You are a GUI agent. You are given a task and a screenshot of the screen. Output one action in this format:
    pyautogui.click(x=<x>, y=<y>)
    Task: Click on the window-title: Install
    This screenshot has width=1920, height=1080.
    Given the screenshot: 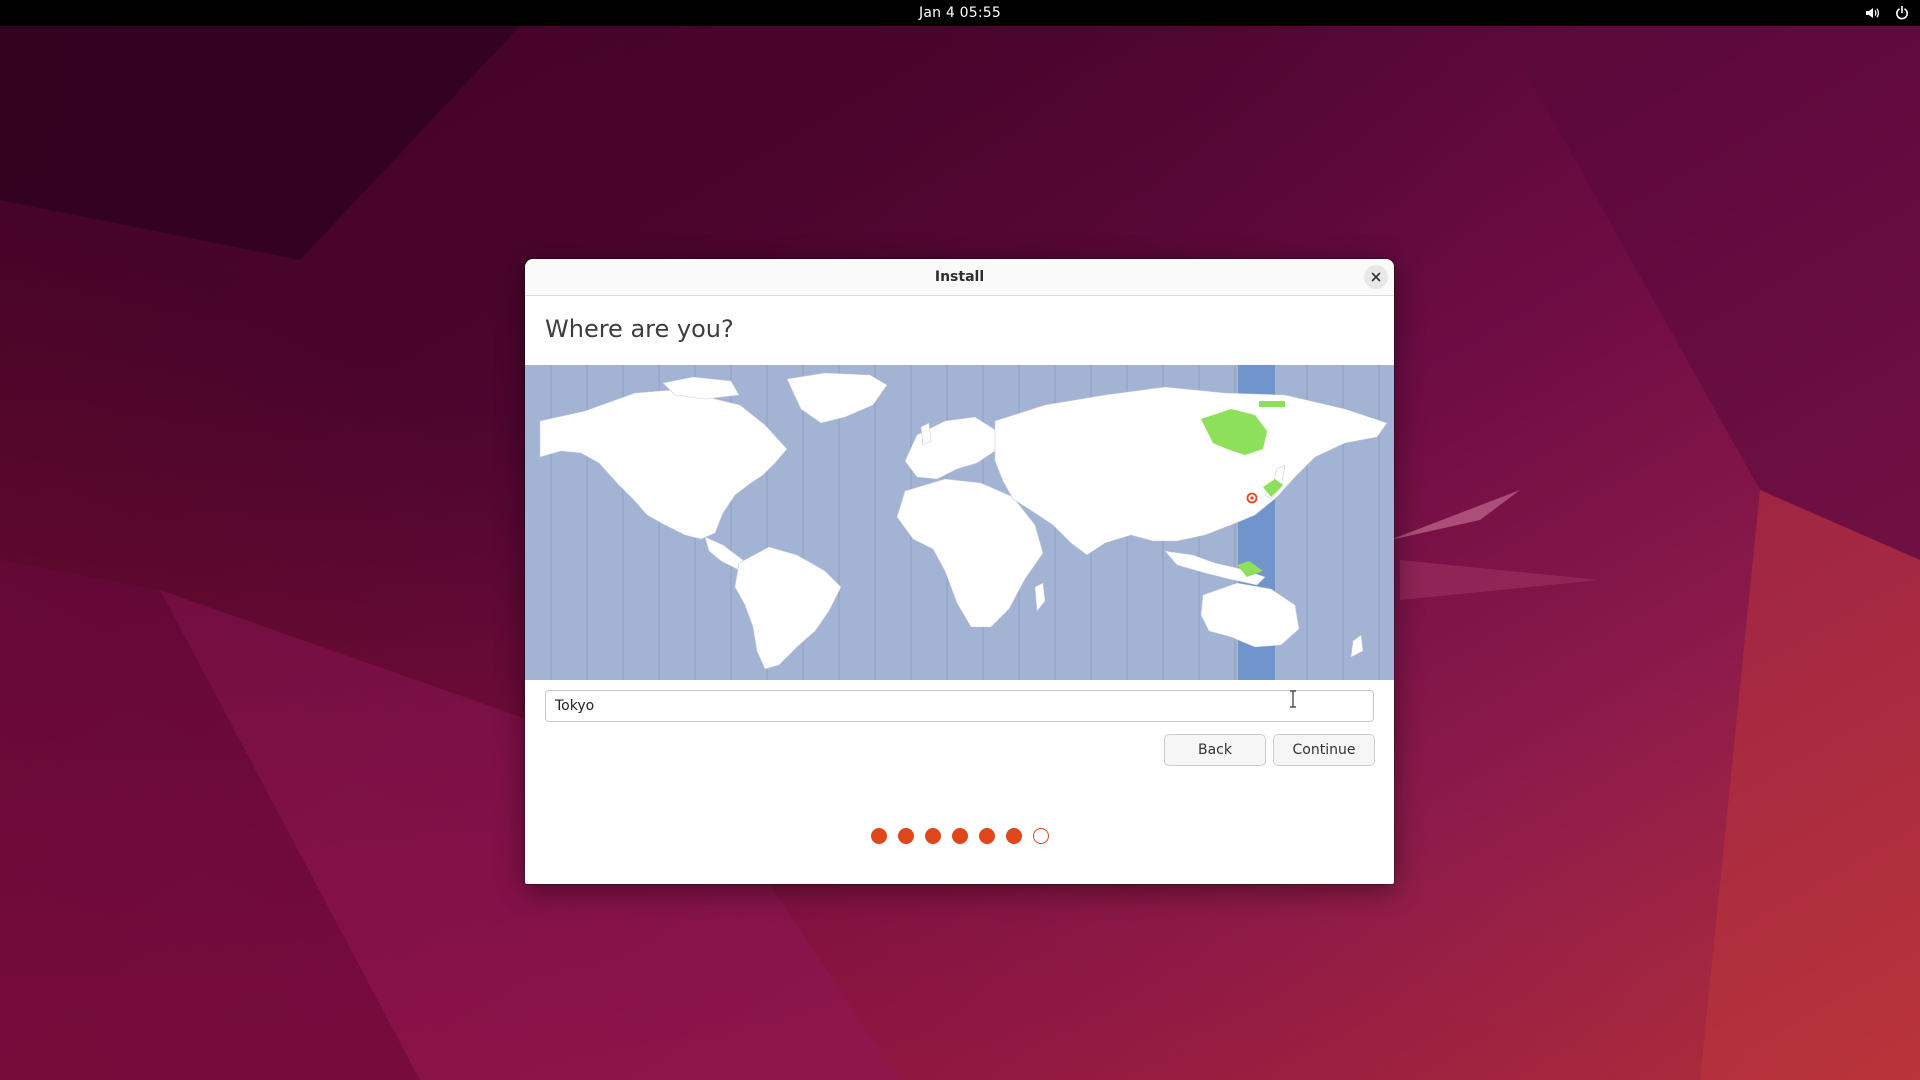 What is the action you would take?
    pyautogui.click(x=959, y=277)
    